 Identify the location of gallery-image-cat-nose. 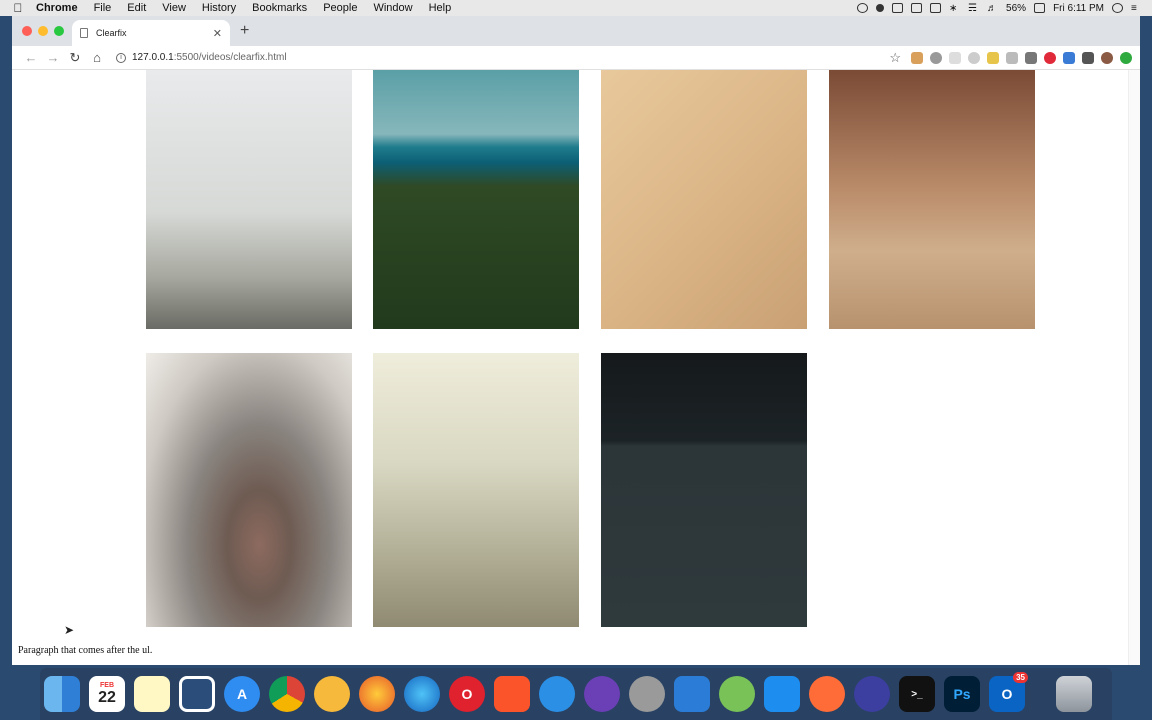
(249, 490).